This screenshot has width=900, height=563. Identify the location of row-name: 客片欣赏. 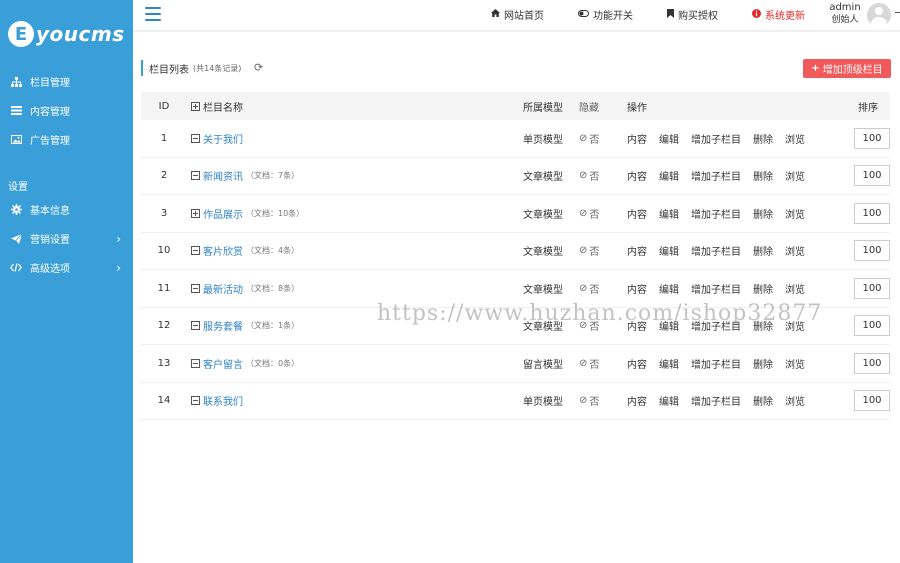
(223, 250).